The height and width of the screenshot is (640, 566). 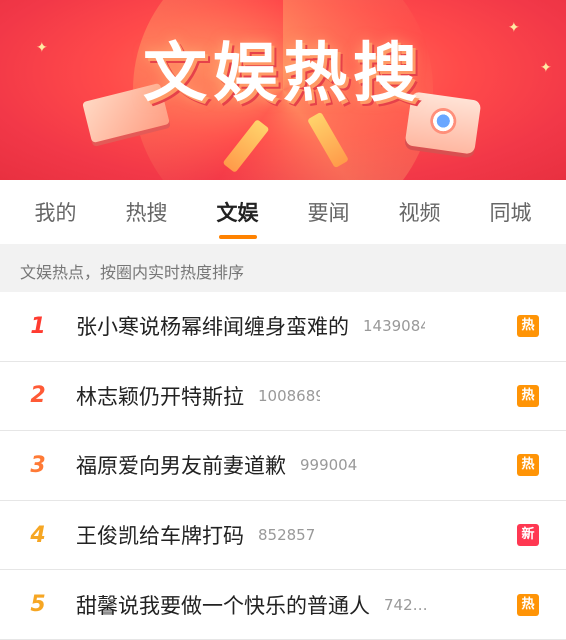 What do you see at coordinates (223, 605) in the screenshot?
I see `topic-title: 甜馨说我要做一个快乐的普通人` at bounding box center [223, 605].